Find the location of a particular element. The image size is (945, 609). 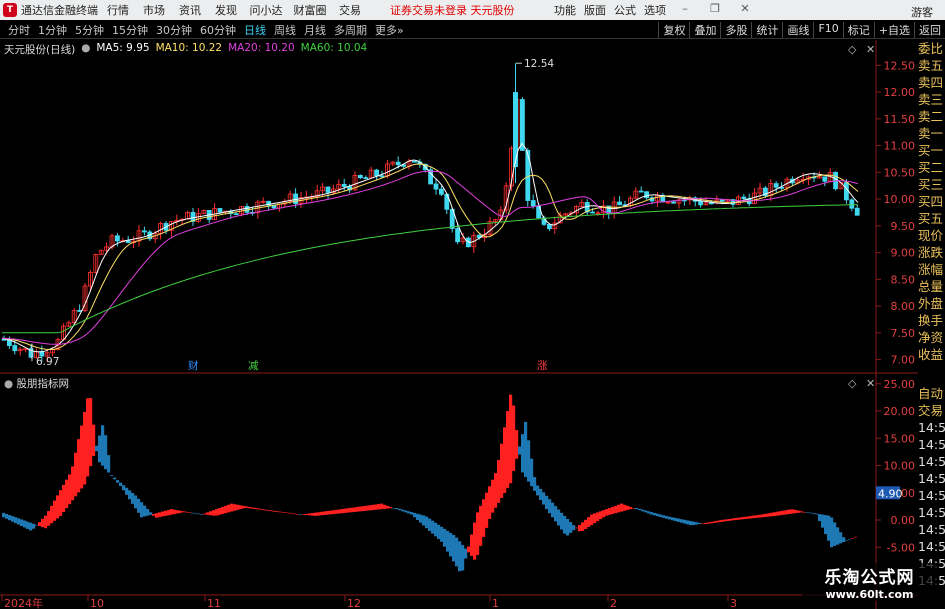

menu-options: 选项 is located at coordinates (655, 10).